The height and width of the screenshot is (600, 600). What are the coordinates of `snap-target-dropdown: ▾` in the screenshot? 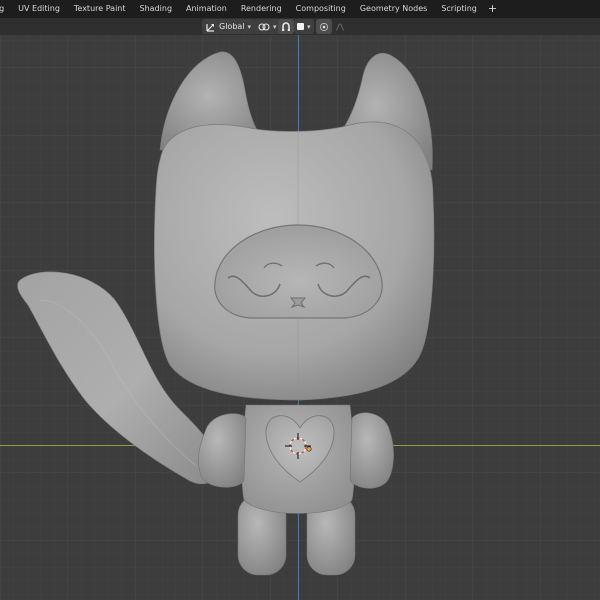 It's located at (304, 26).